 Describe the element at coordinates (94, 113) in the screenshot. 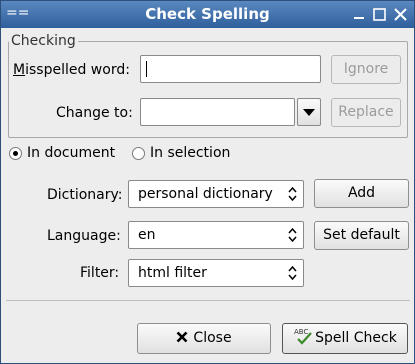

I see `change-to-label: Change to:` at that location.